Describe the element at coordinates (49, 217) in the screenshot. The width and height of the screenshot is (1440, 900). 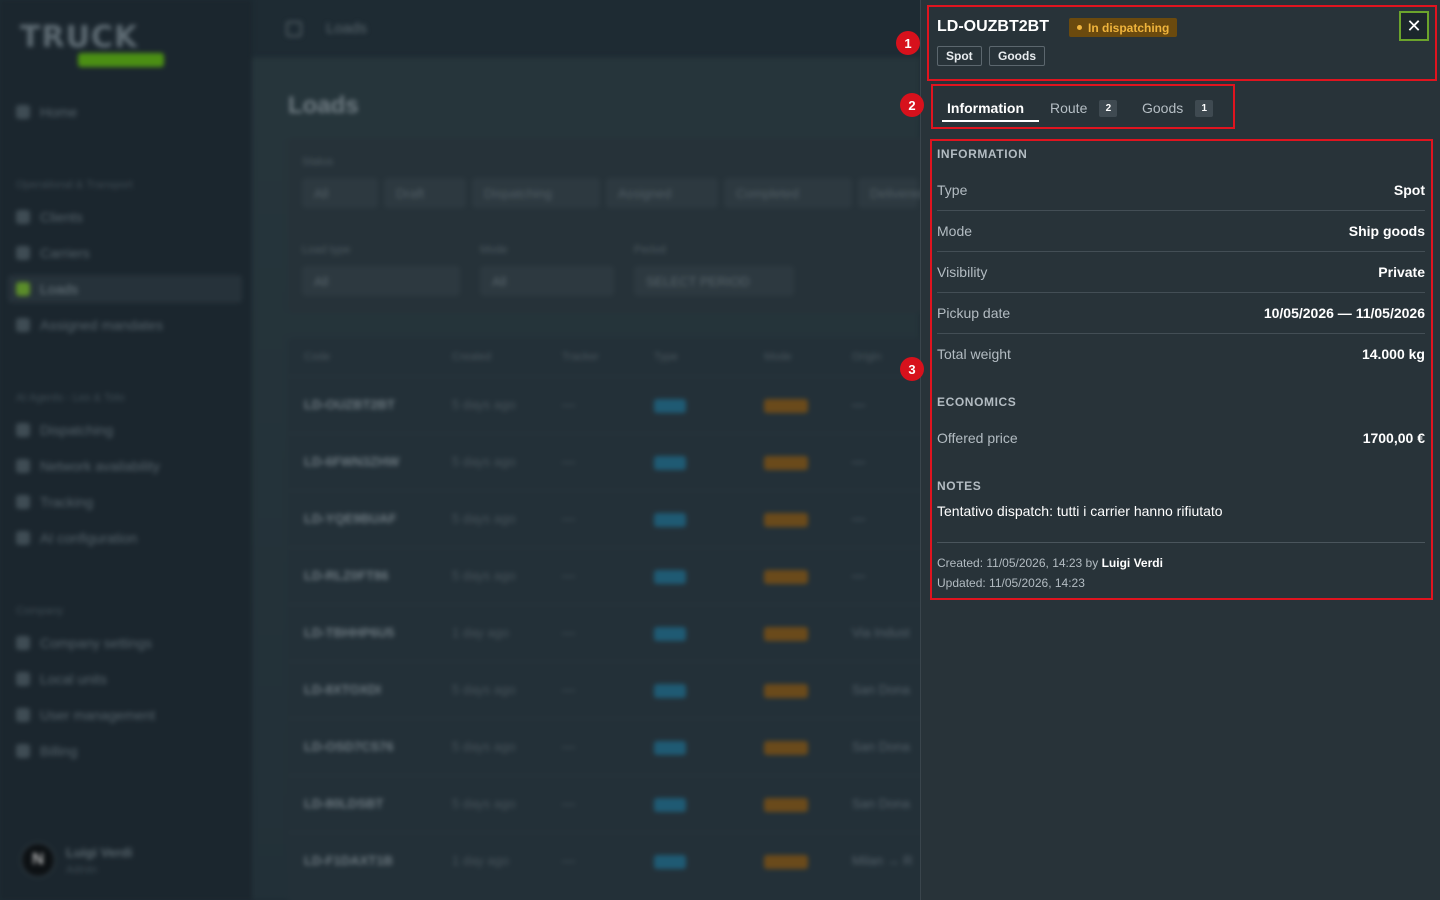
I see `sidebar-item-clients: Clients` at that location.